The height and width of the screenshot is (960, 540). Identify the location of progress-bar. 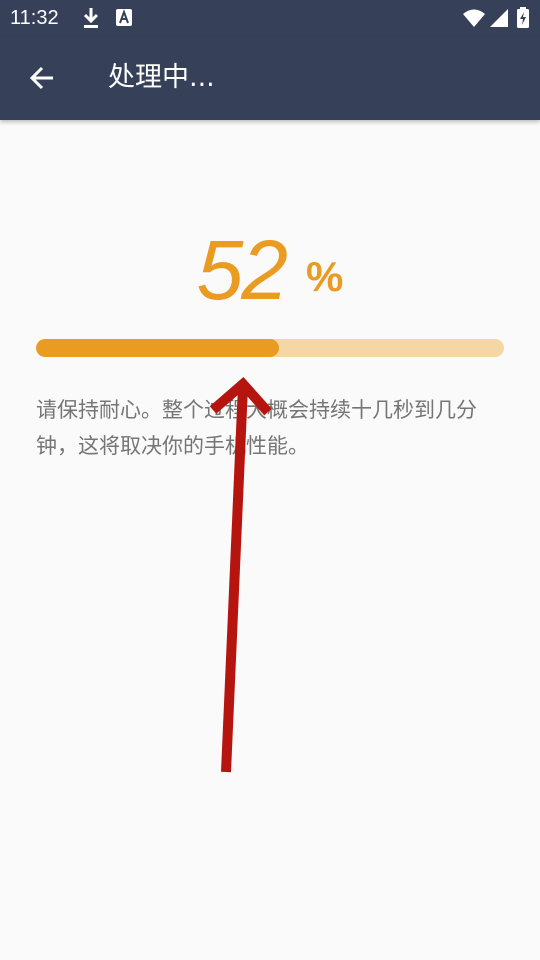
(270, 348).